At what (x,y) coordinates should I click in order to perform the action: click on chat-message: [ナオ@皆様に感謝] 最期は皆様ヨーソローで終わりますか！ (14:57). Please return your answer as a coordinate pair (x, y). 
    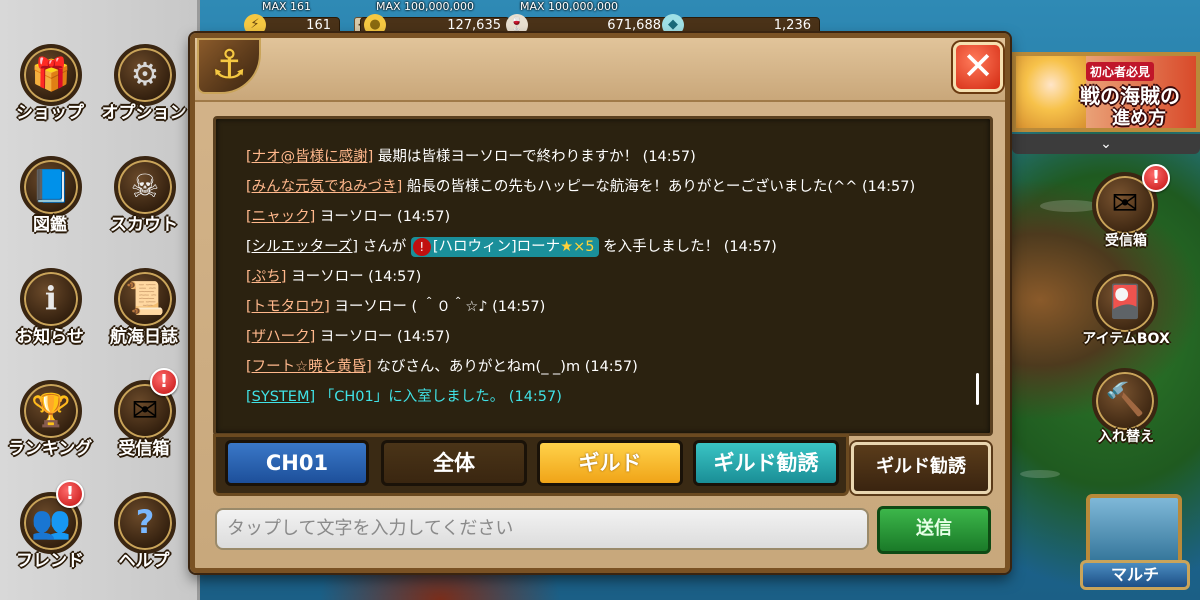
    Looking at the image, I should click on (471, 155).